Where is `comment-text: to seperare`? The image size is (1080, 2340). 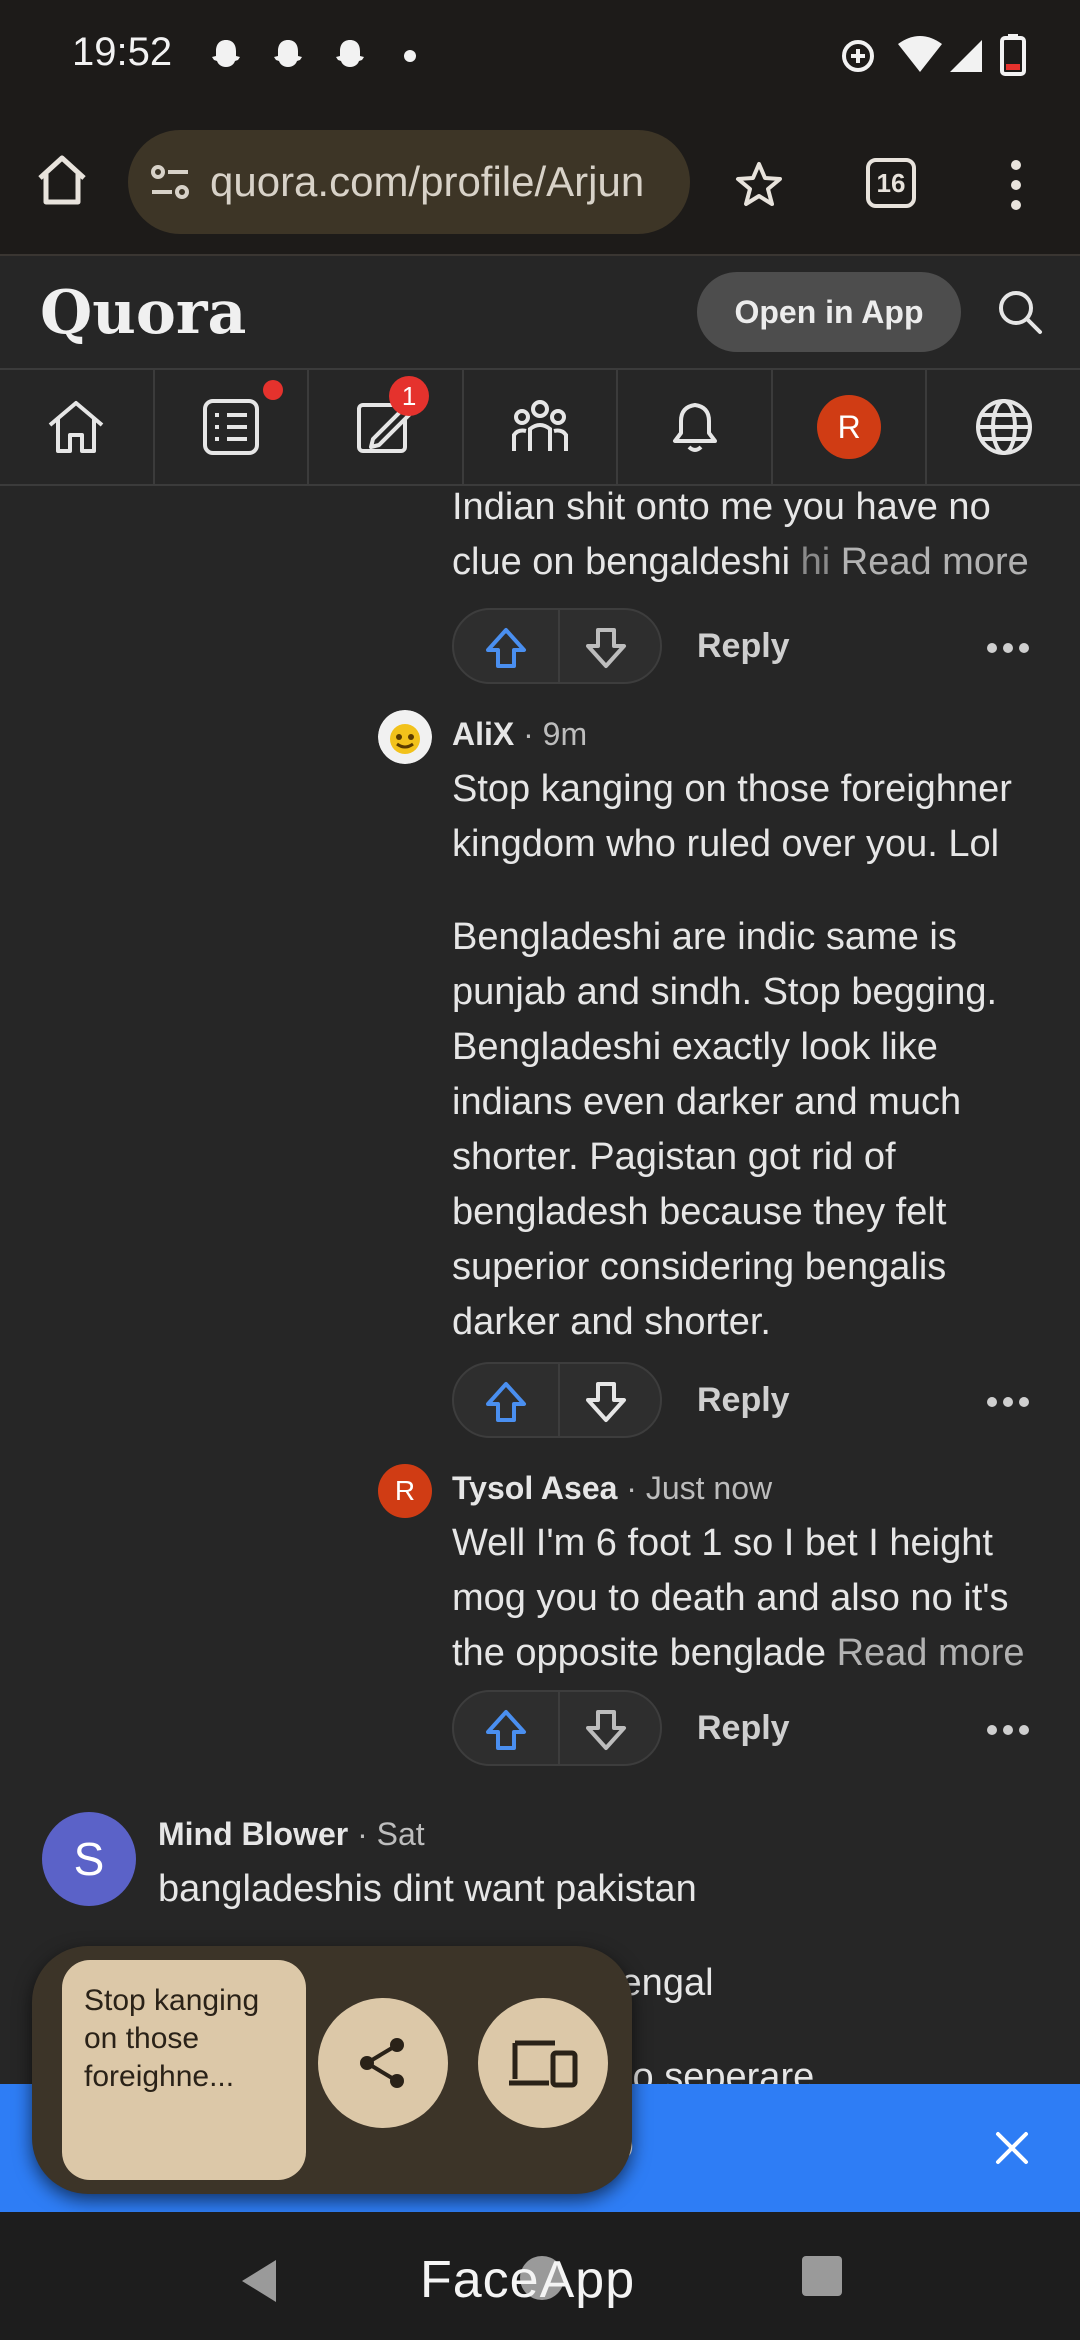
comment-text: to seperare is located at coordinates (718, 2071).